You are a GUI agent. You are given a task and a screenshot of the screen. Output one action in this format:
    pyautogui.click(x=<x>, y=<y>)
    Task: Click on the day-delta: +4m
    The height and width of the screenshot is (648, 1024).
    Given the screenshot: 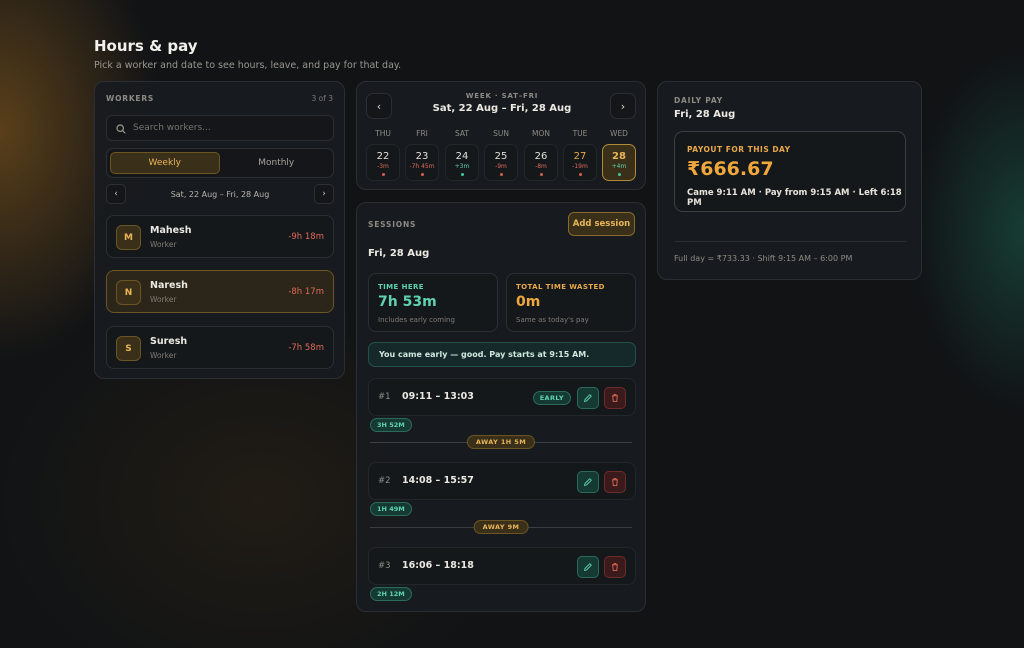 What is the action you would take?
    pyautogui.click(x=619, y=166)
    